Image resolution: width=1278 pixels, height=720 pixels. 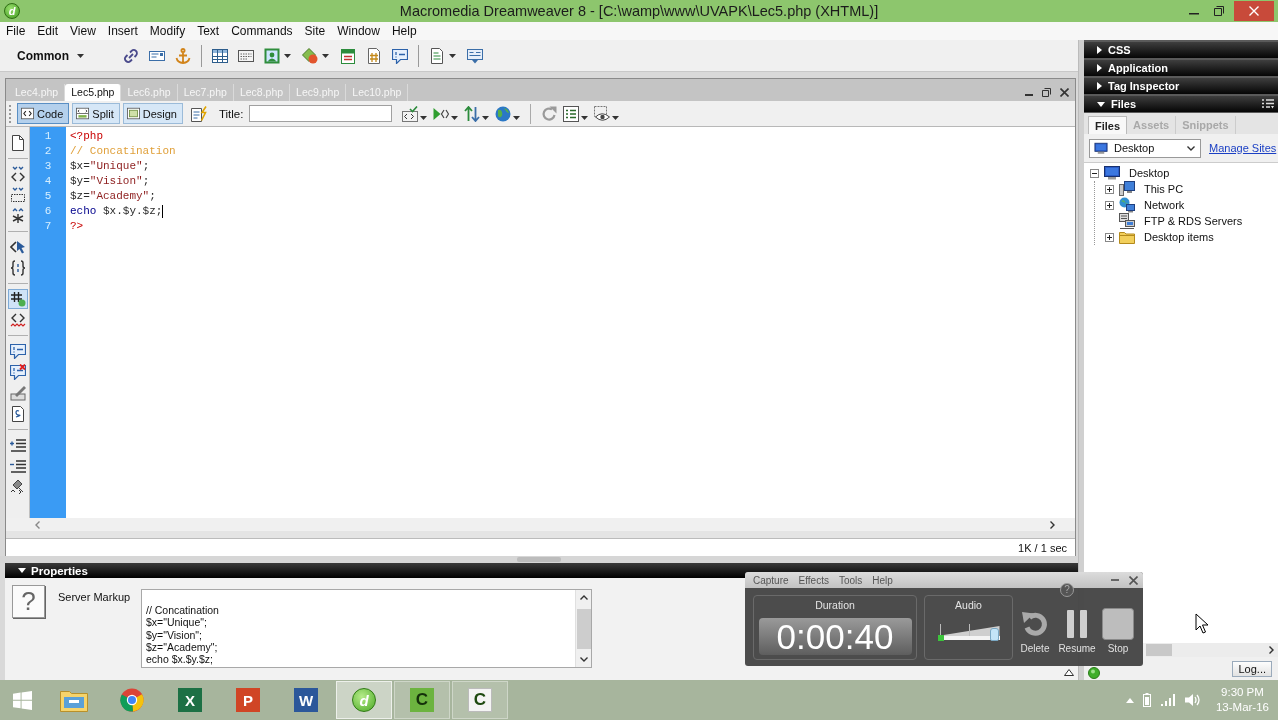 I want to click on menu-item: View, so click(x=83, y=31).